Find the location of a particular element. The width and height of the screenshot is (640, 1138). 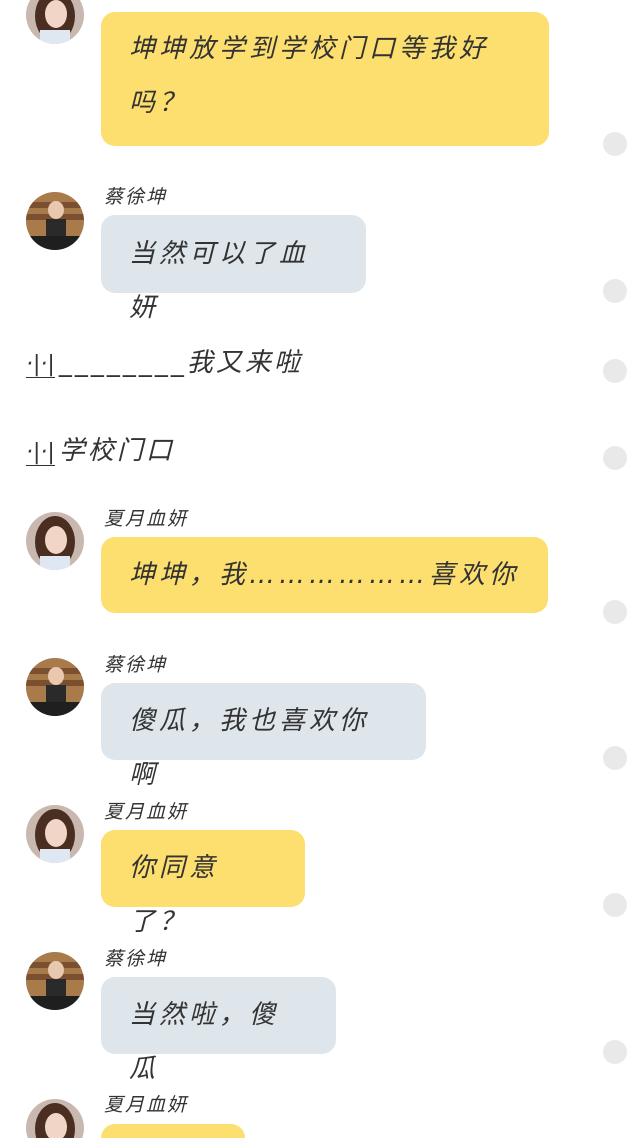

message-bubble: 傻瓜，我也喜欢你啊 is located at coordinates (263, 736).